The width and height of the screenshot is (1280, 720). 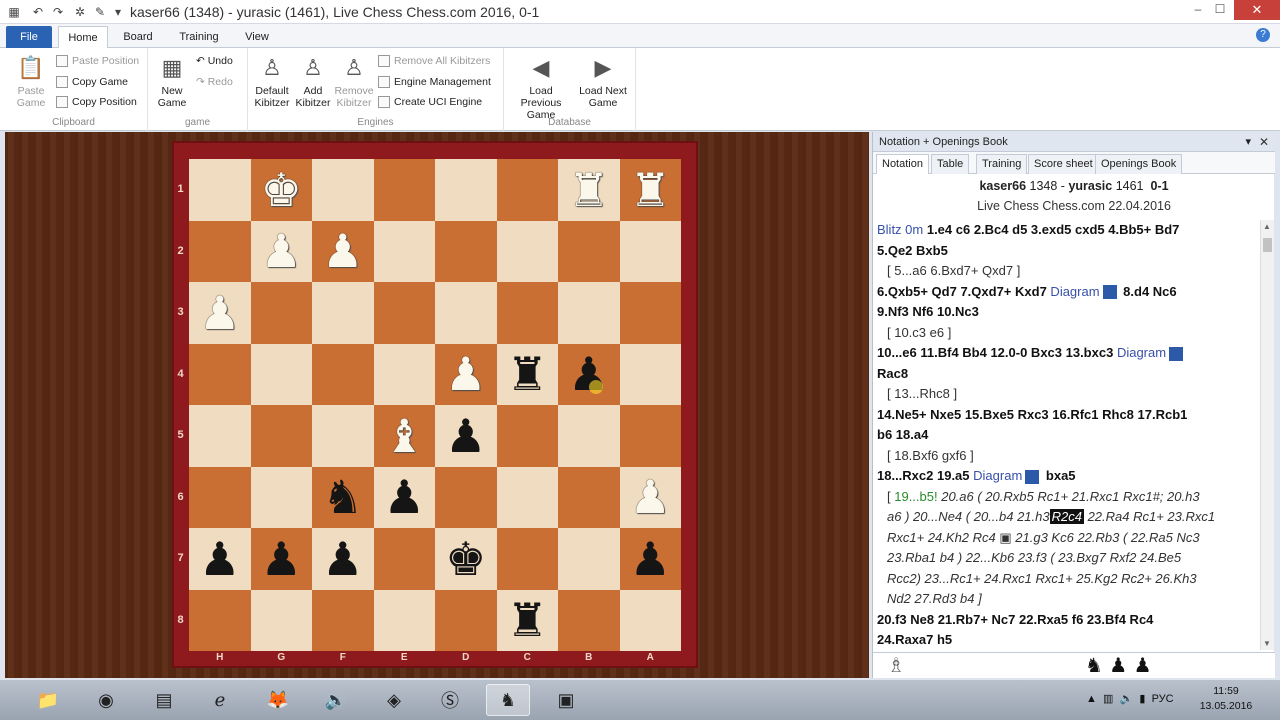 What do you see at coordinates (92, 82) in the screenshot?
I see `copy-game-button: Copy Game` at bounding box center [92, 82].